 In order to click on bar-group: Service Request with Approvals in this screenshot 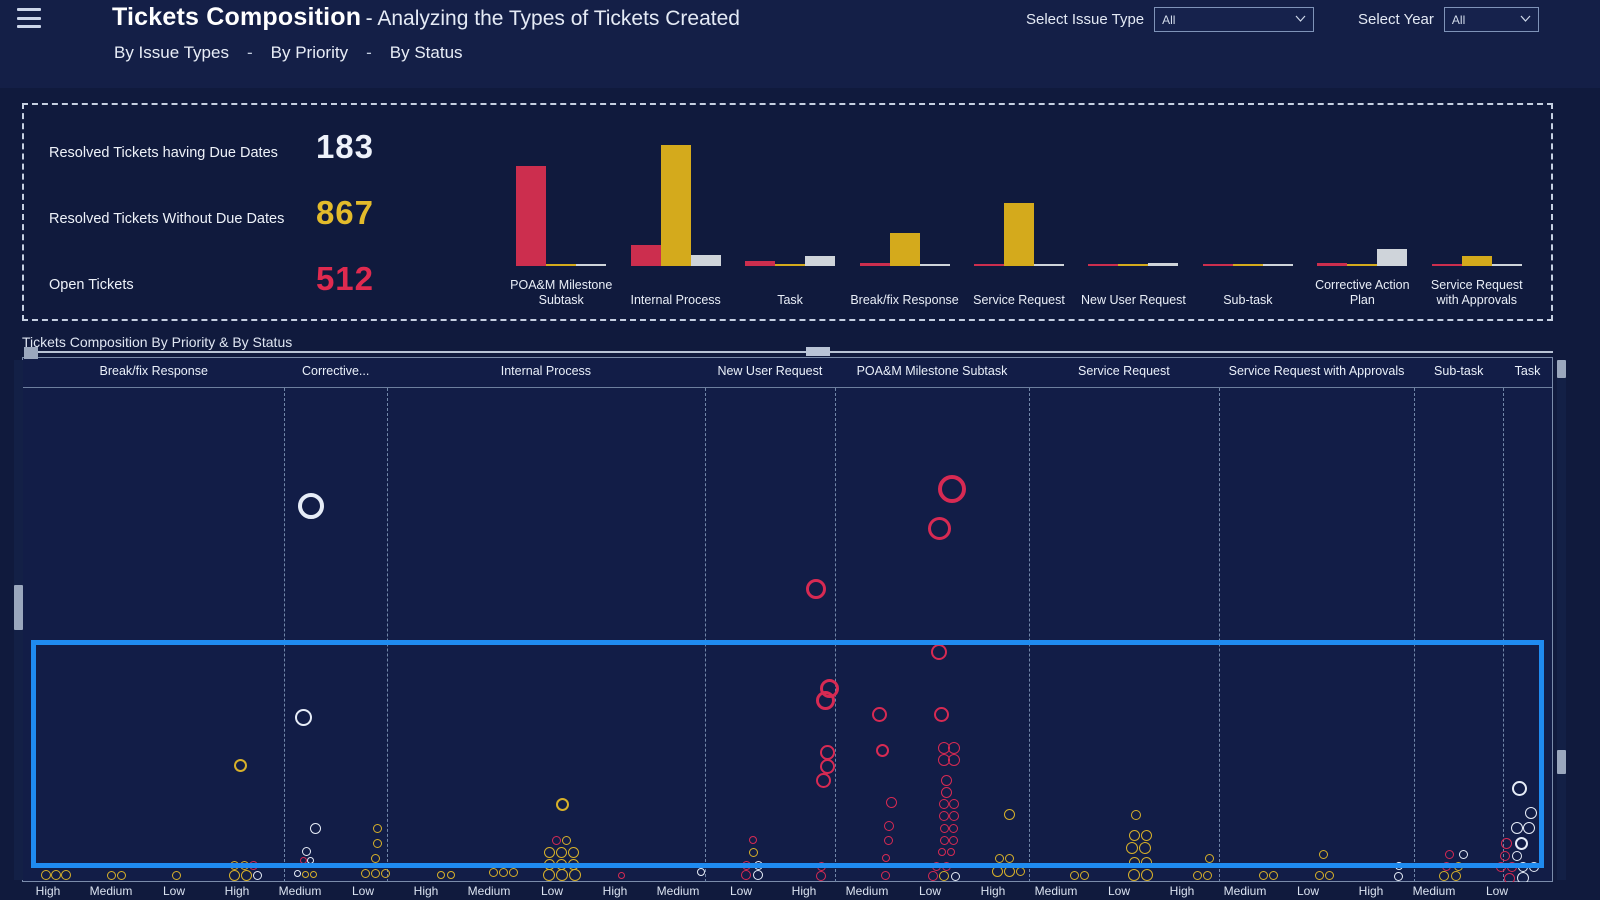, I will do `click(1477, 215)`.